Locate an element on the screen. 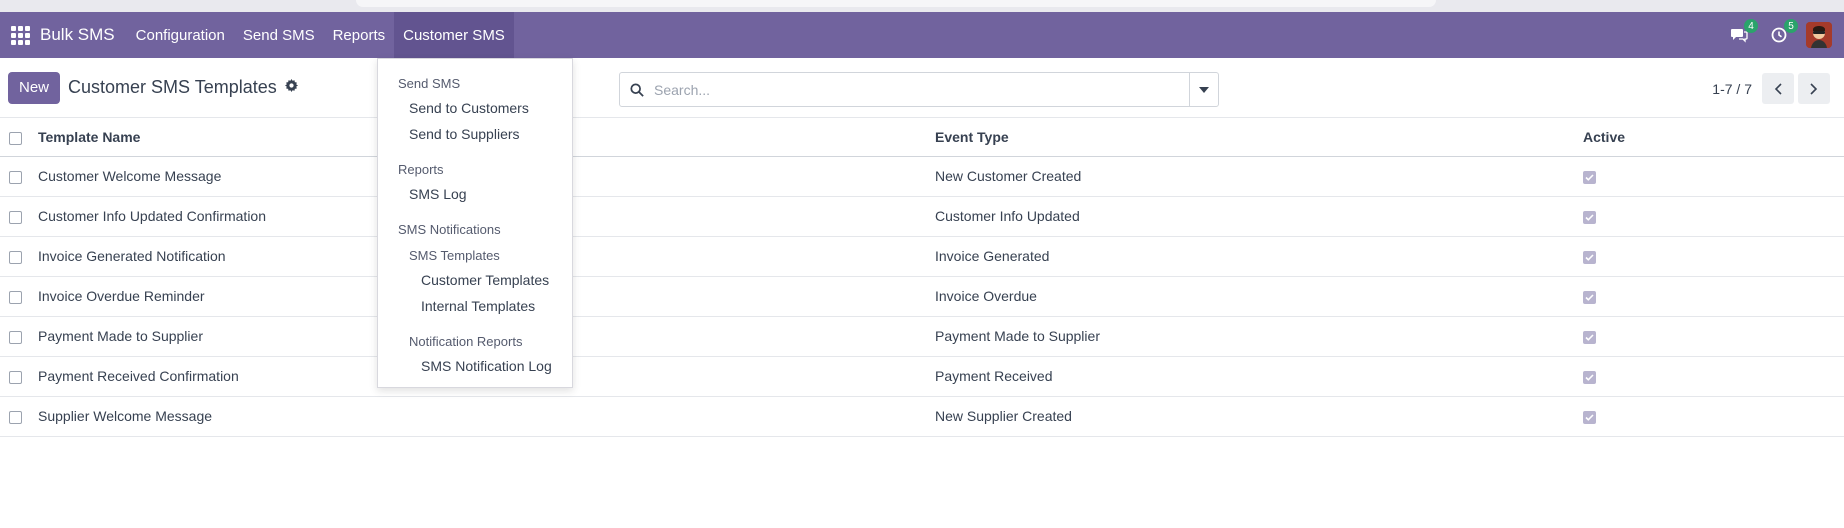  select-all-cell is located at coordinates (19, 137).